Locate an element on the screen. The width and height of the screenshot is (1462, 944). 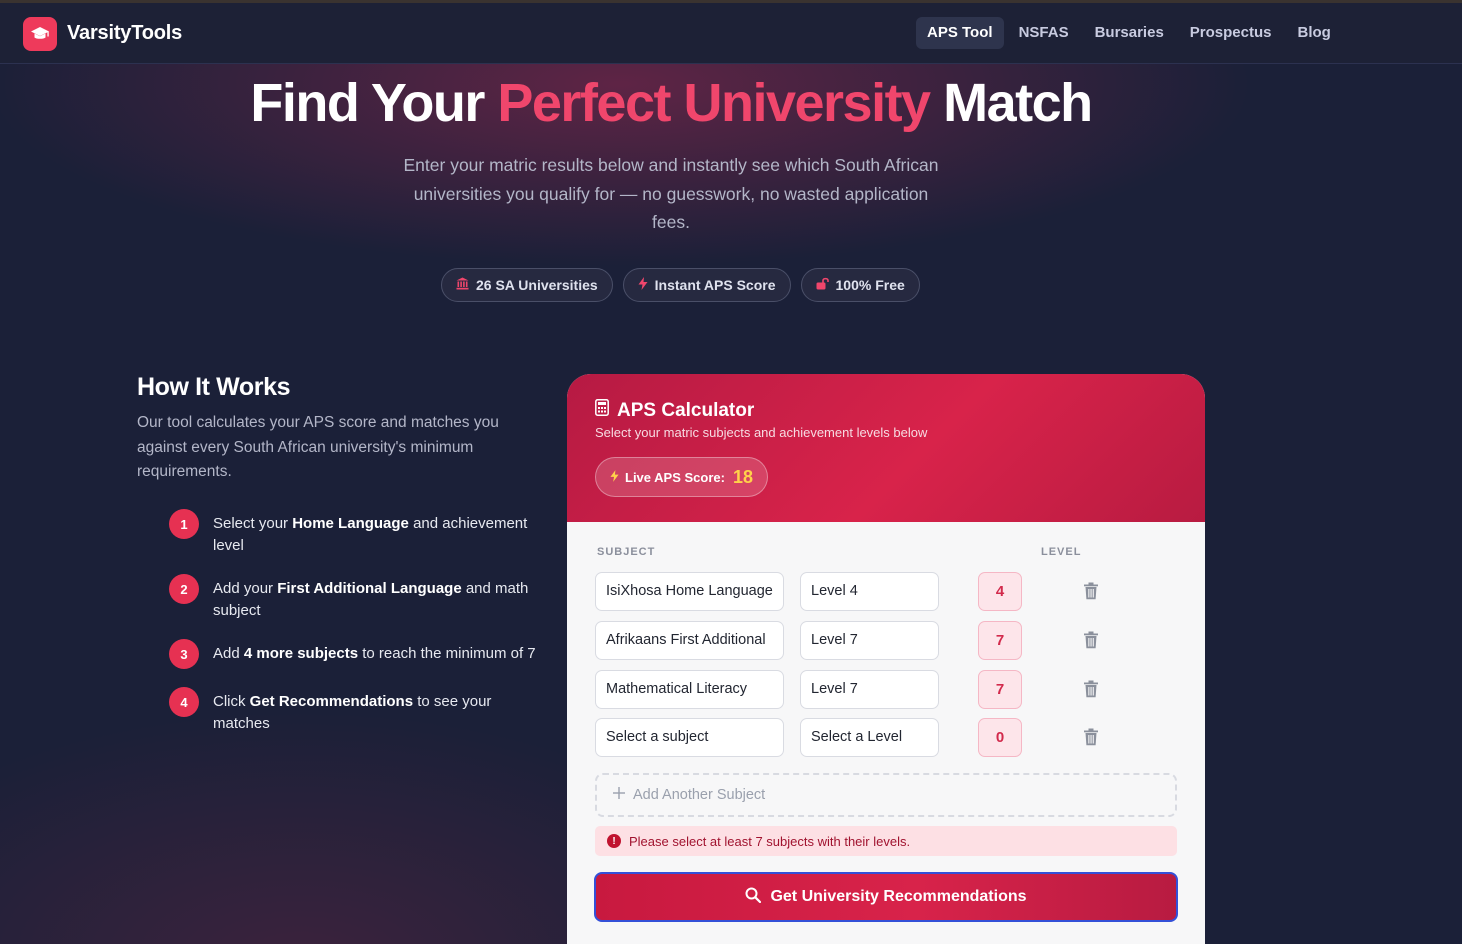
how-it-works-title: How It Works is located at coordinates (214, 387).